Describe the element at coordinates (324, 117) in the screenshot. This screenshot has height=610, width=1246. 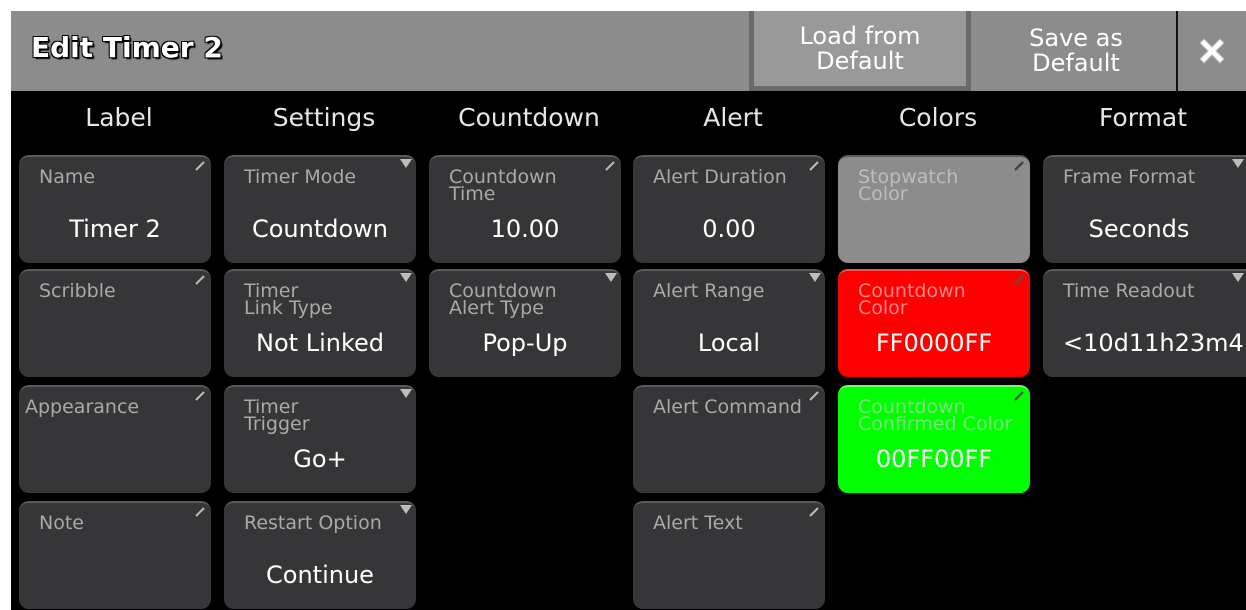
I see `column-header-settings: Settings` at that location.